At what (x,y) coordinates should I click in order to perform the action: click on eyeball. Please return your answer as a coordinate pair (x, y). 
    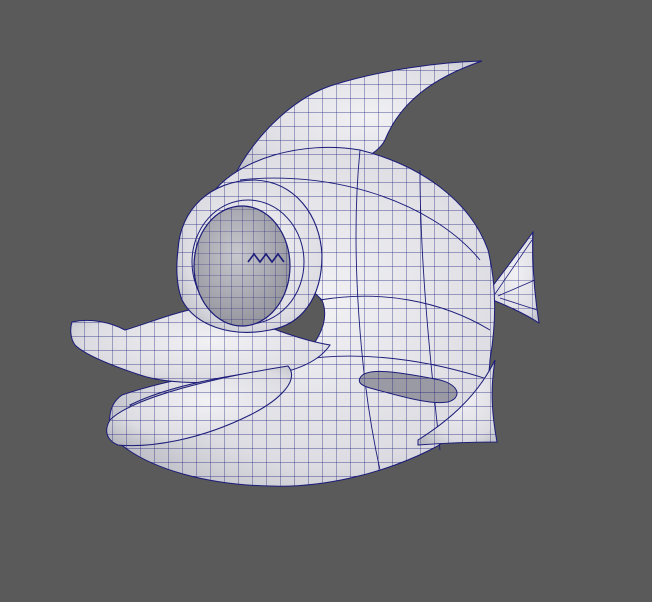
    Looking at the image, I should click on (242, 266).